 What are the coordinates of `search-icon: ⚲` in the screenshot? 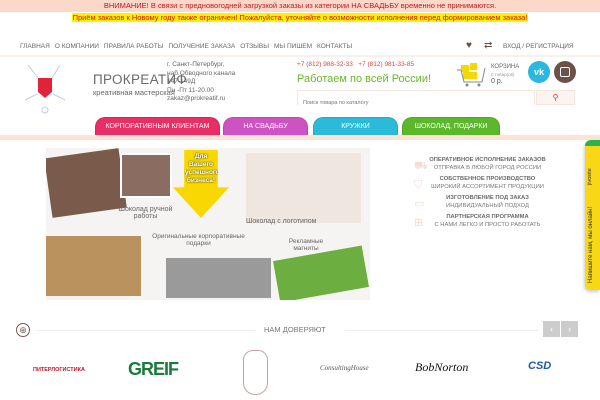 It's located at (555, 97).